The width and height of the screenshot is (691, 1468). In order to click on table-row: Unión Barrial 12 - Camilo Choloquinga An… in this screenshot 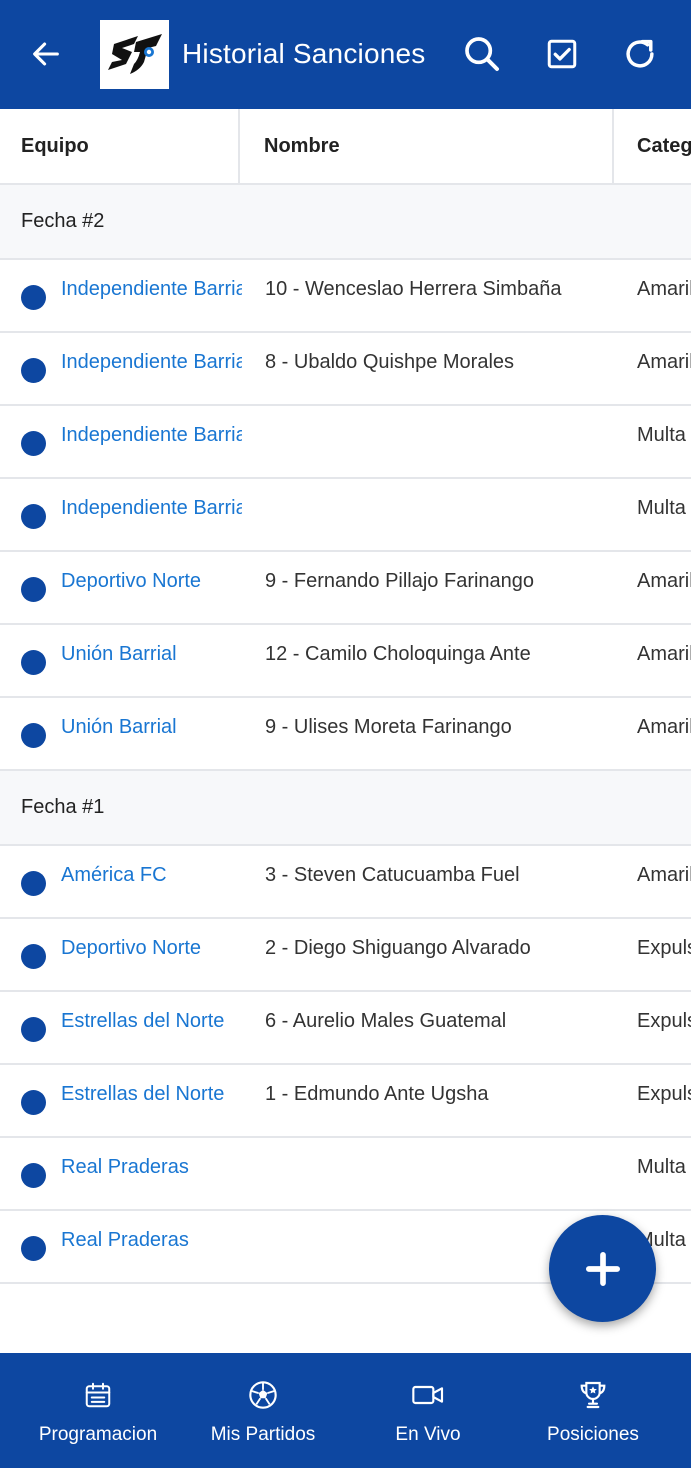, I will do `click(345, 661)`.